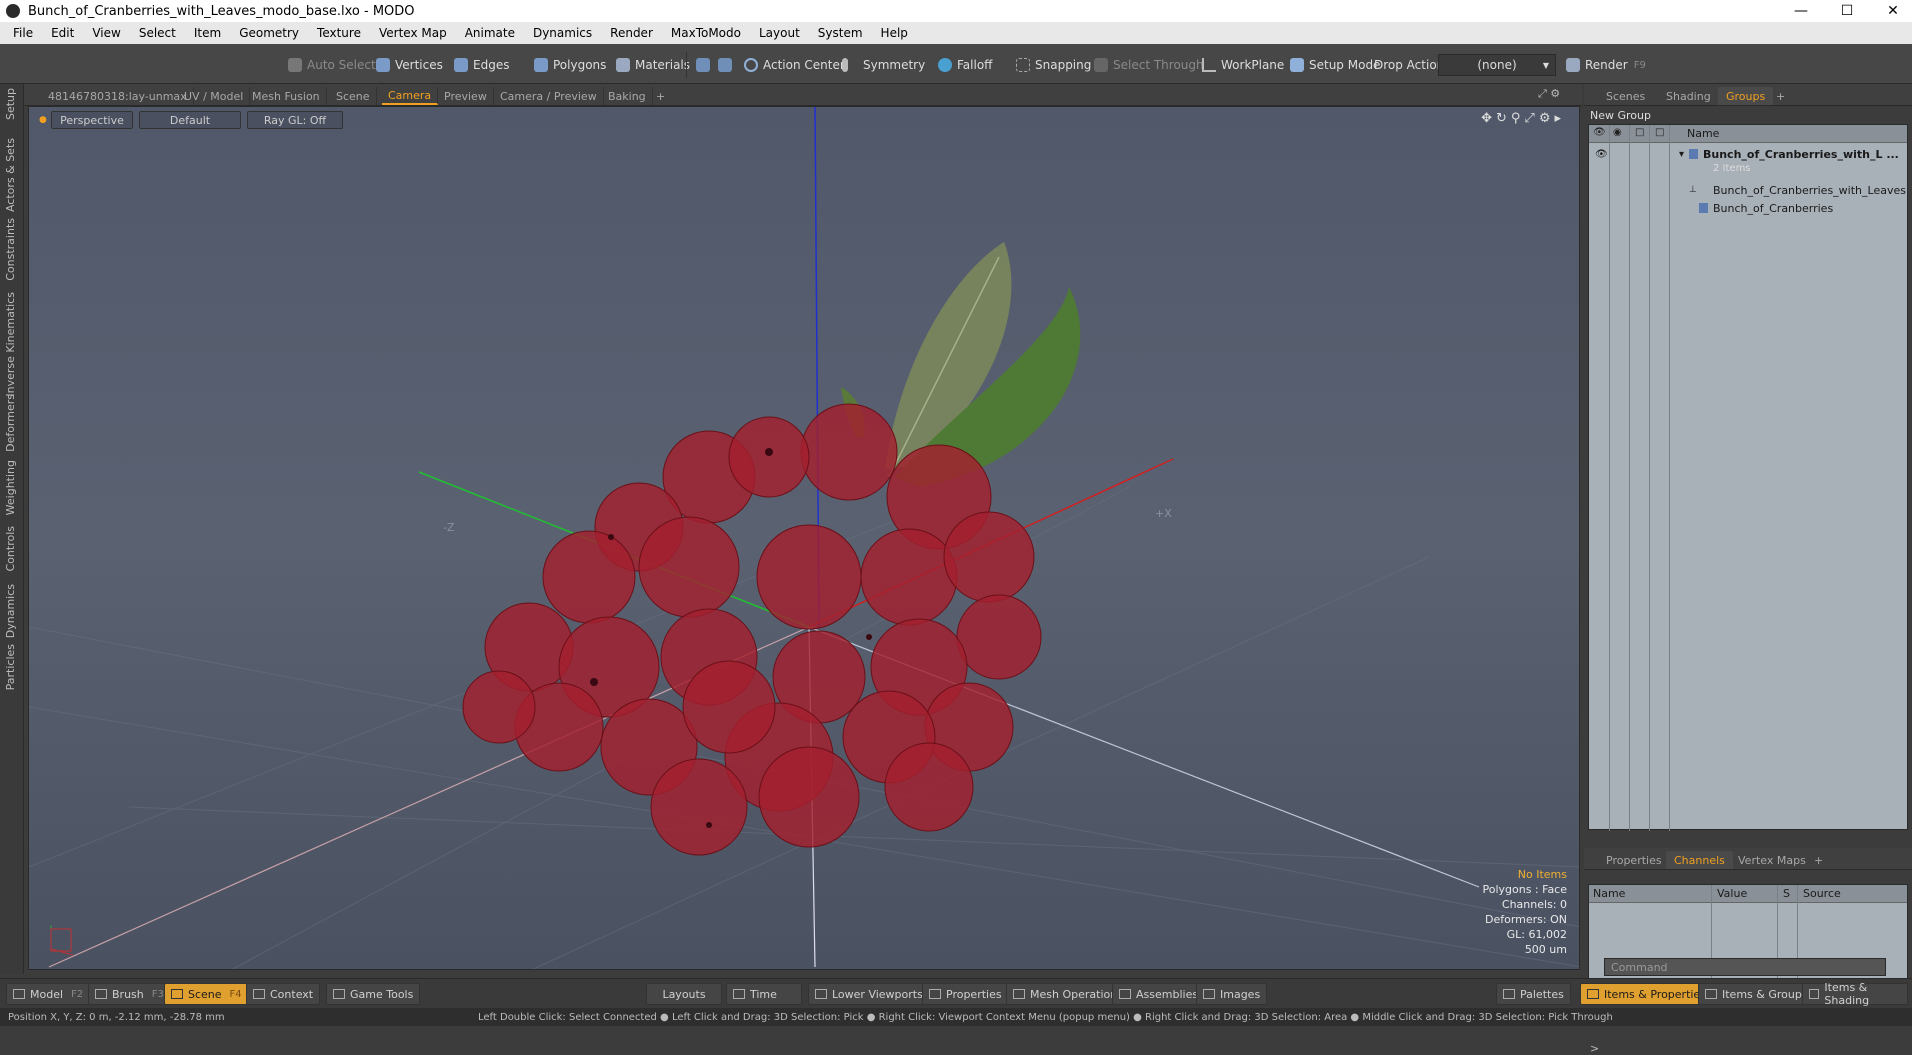 This screenshot has width=1912, height=1055. Describe the element at coordinates (631, 33) in the screenshot. I see `menu-render: Render` at that location.